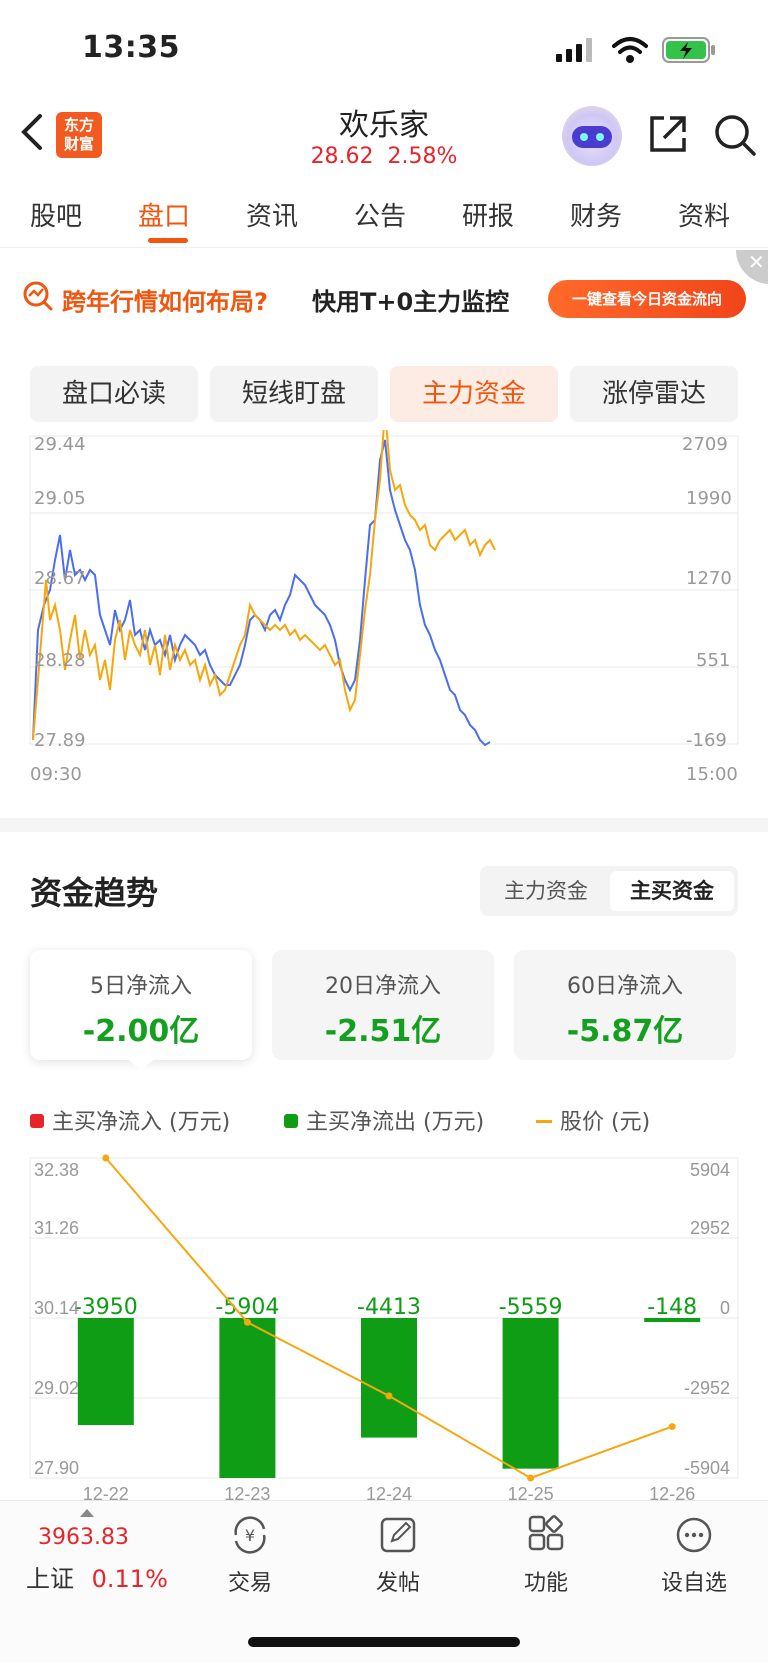 The height and width of the screenshot is (1663, 768). I want to click on intraday-right-tick: 1990, so click(709, 498).